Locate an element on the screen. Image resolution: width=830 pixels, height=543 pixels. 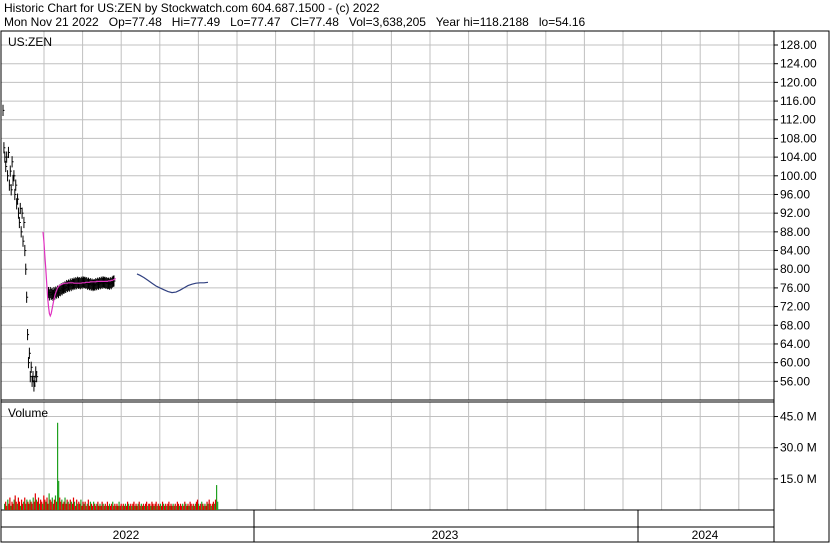
price-tick-label: 56.00 is located at coordinates (795, 381).